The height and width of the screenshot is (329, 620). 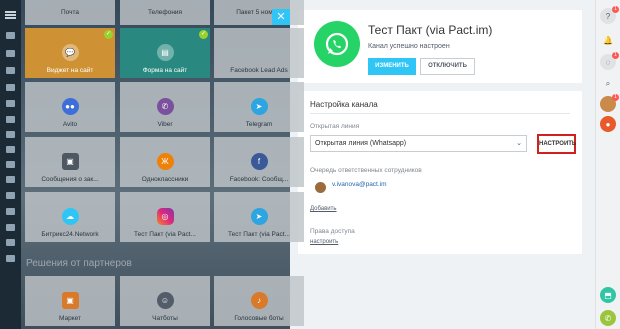 I want to click on divider, so click(x=440, y=113).